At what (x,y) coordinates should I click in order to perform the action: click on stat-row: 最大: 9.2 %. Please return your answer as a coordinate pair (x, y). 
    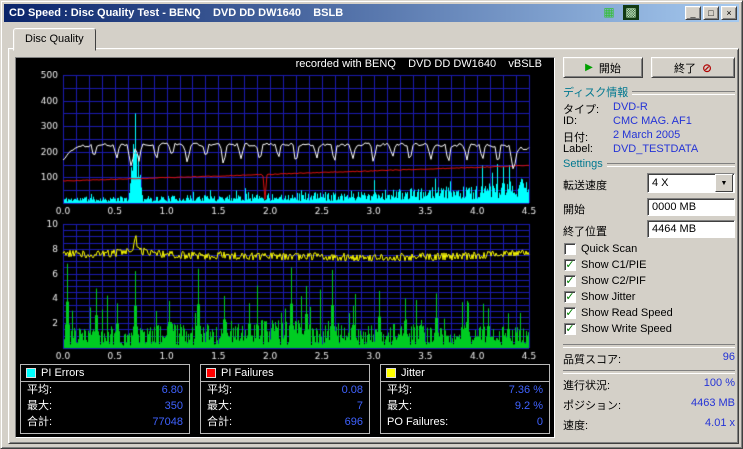
    Looking at the image, I should click on (465, 406).